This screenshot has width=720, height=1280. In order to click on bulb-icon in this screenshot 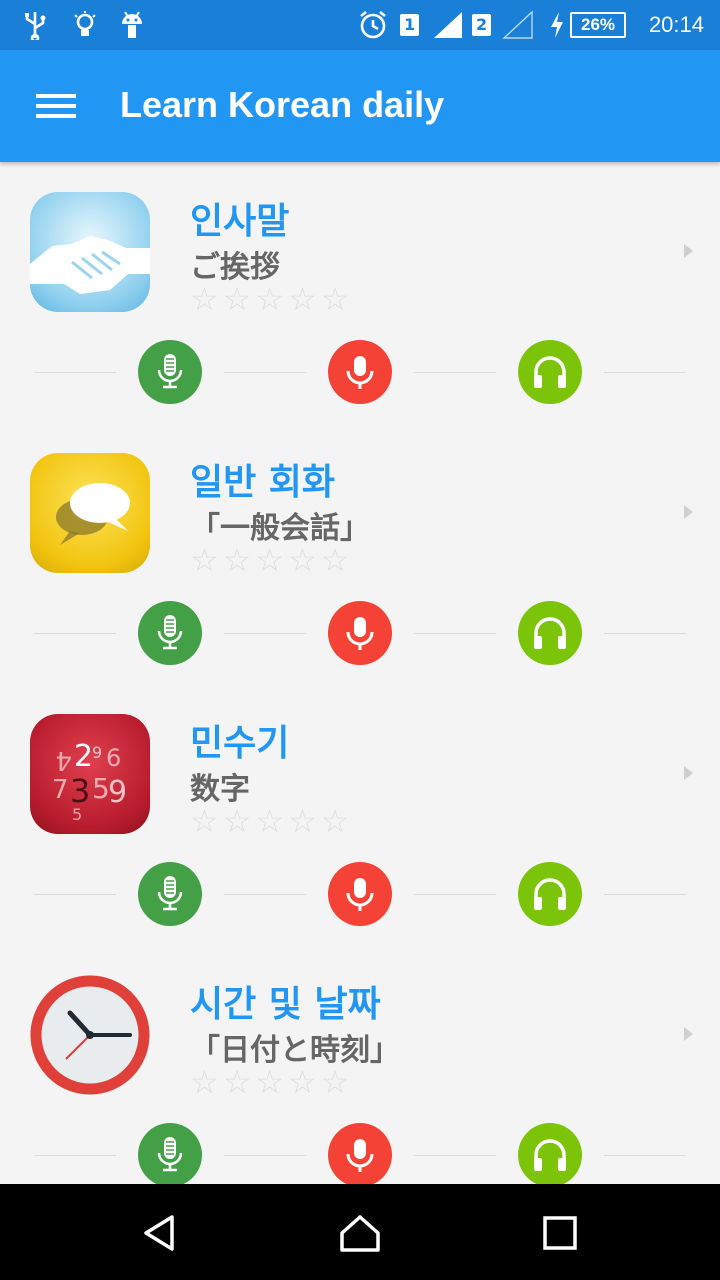, I will do `click(85, 25)`.